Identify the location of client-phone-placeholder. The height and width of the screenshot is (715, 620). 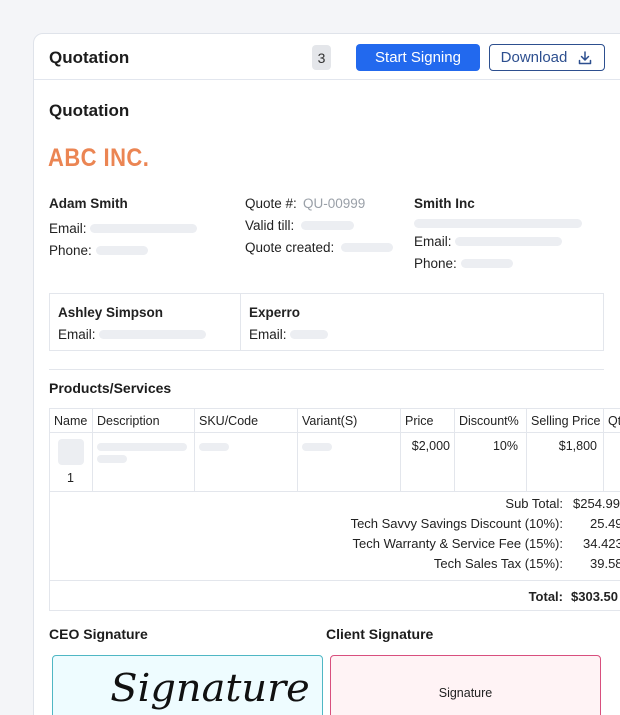
(487, 263).